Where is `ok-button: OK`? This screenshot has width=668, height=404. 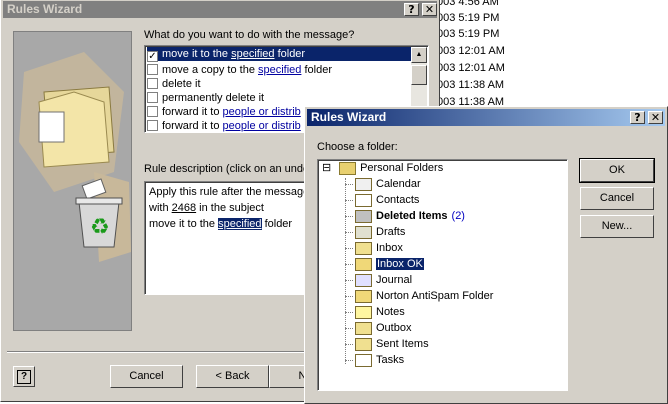 ok-button: OK is located at coordinates (617, 170).